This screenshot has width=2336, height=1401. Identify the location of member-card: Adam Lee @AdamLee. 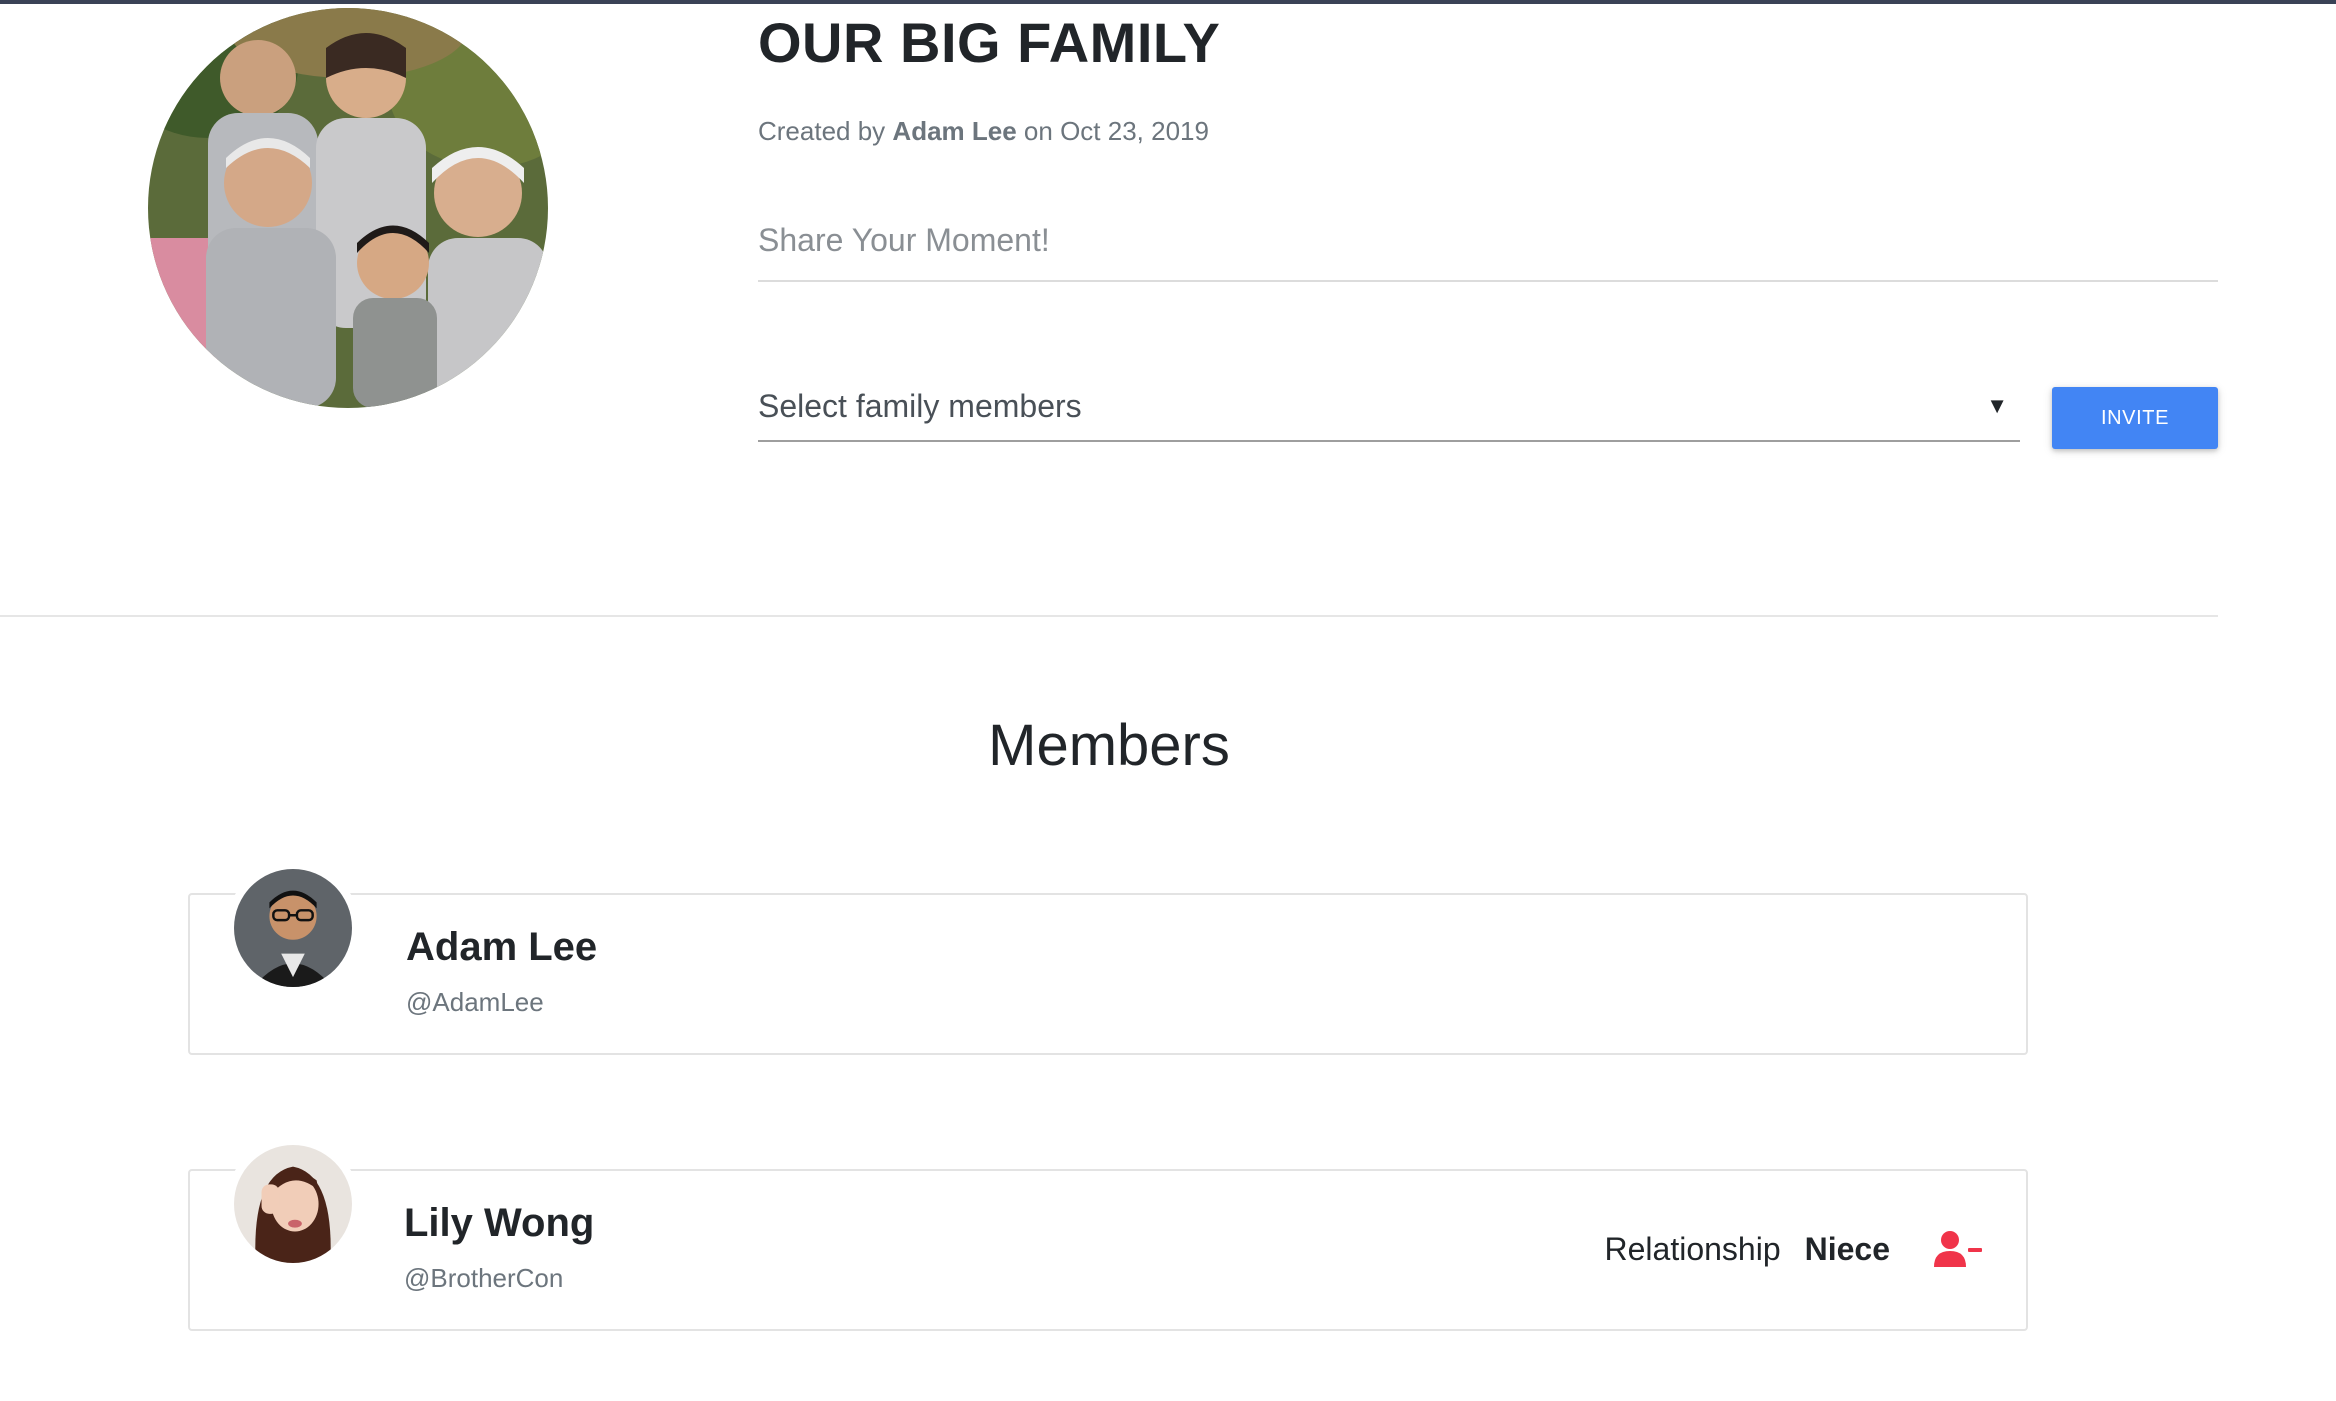
(1108, 962).